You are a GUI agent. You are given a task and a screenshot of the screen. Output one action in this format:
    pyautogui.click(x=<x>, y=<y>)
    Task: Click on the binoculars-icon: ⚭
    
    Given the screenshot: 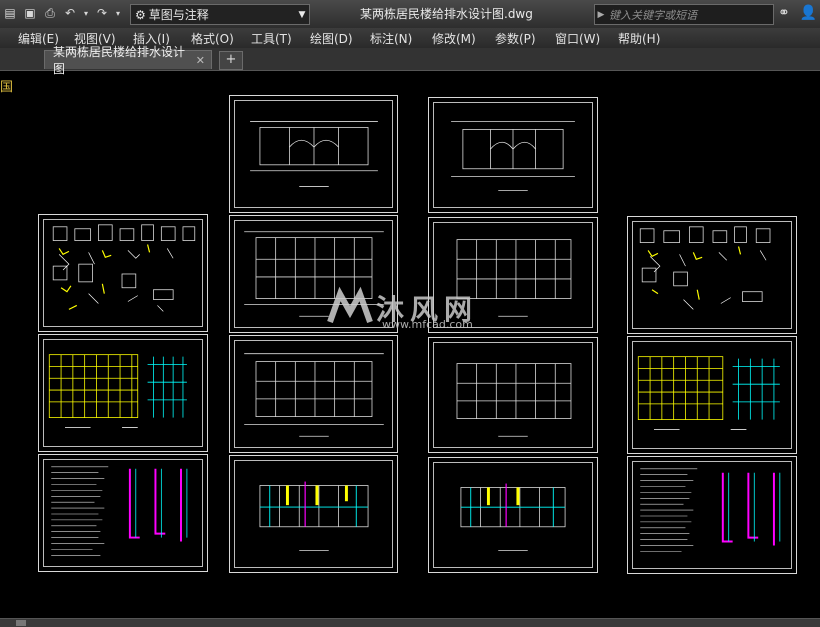 What is the action you would take?
    pyautogui.click(x=784, y=13)
    